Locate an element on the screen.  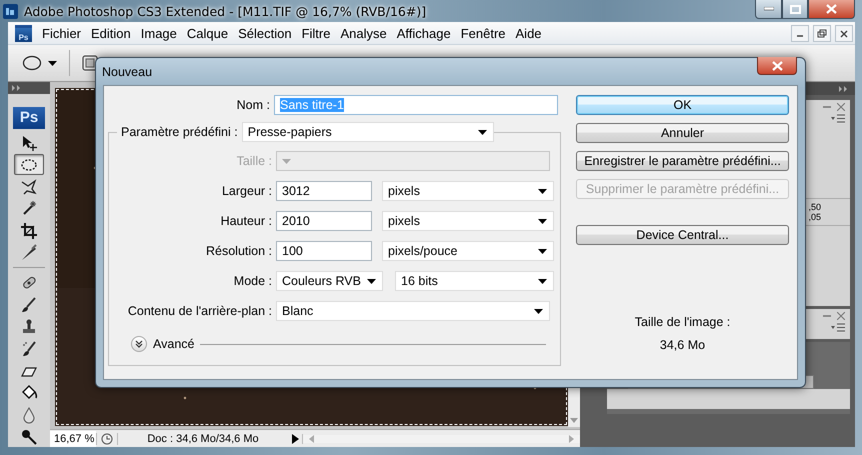
field-label: Largeur : is located at coordinates (246, 191).